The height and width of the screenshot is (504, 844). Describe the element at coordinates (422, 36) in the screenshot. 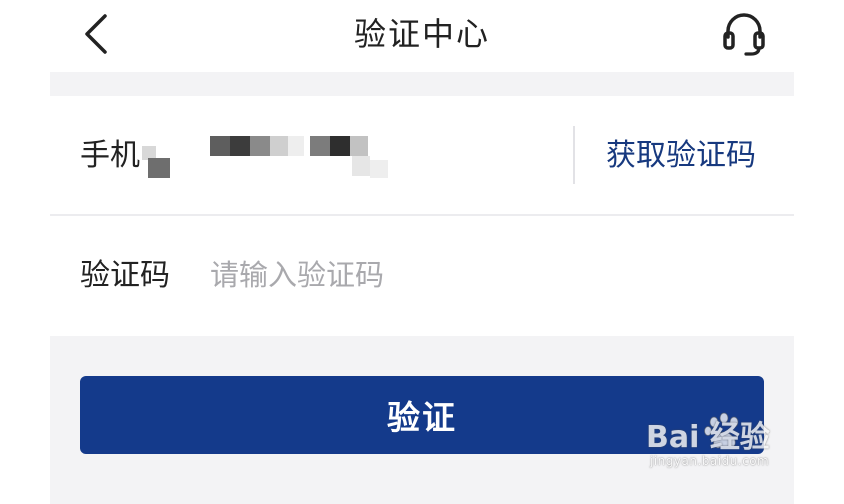

I see `top-bar: 验证中心` at that location.